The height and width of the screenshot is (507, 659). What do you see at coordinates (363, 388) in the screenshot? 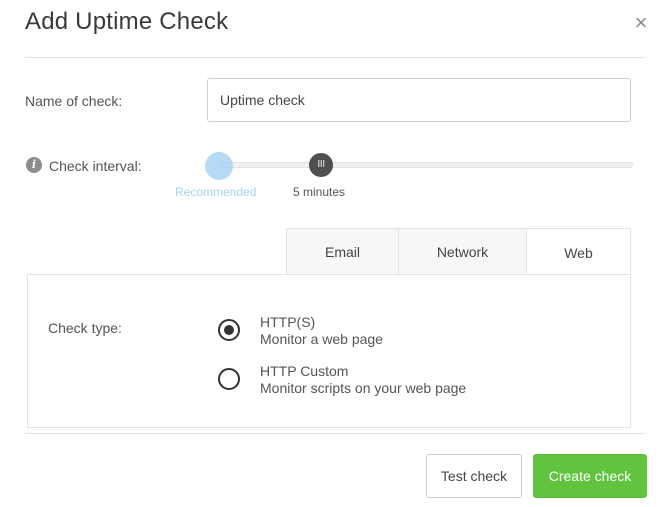
I see `option-http-custom-description: Monitor scripts on your web page` at bounding box center [363, 388].